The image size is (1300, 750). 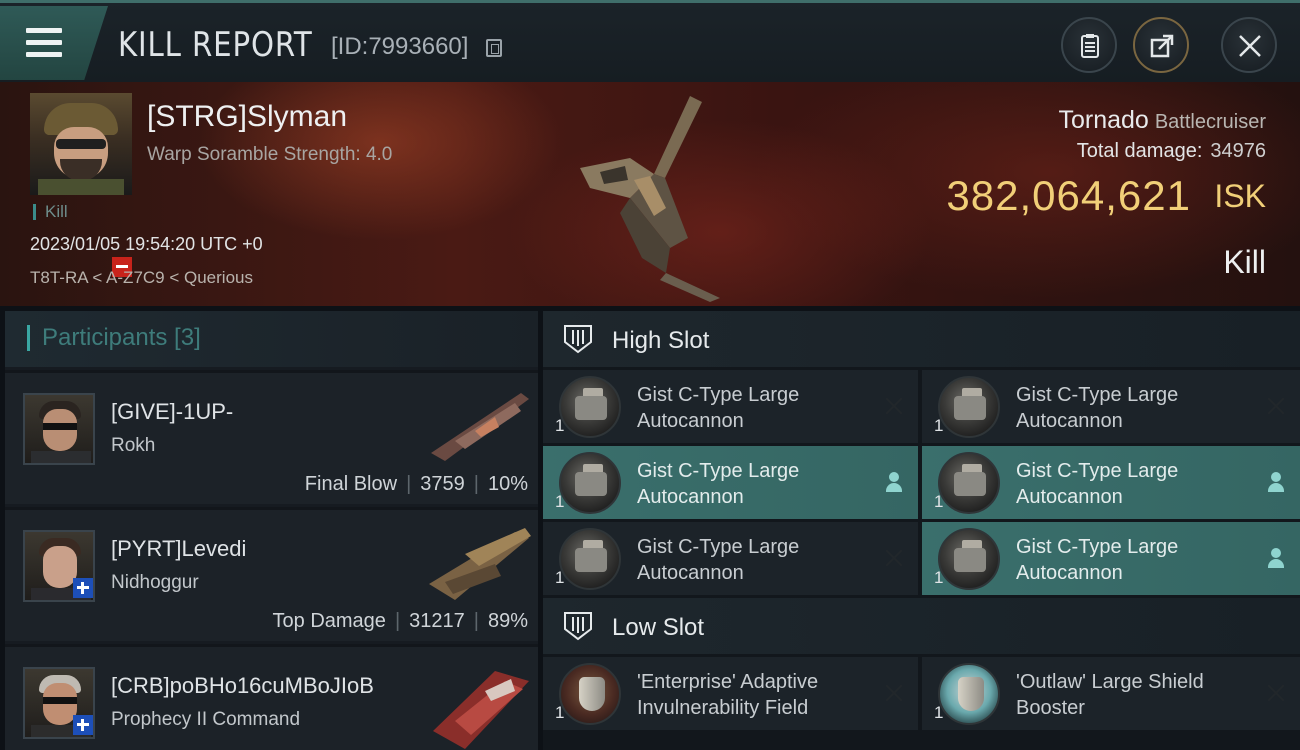 I want to click on close-button, so click(x=1249, y=45).